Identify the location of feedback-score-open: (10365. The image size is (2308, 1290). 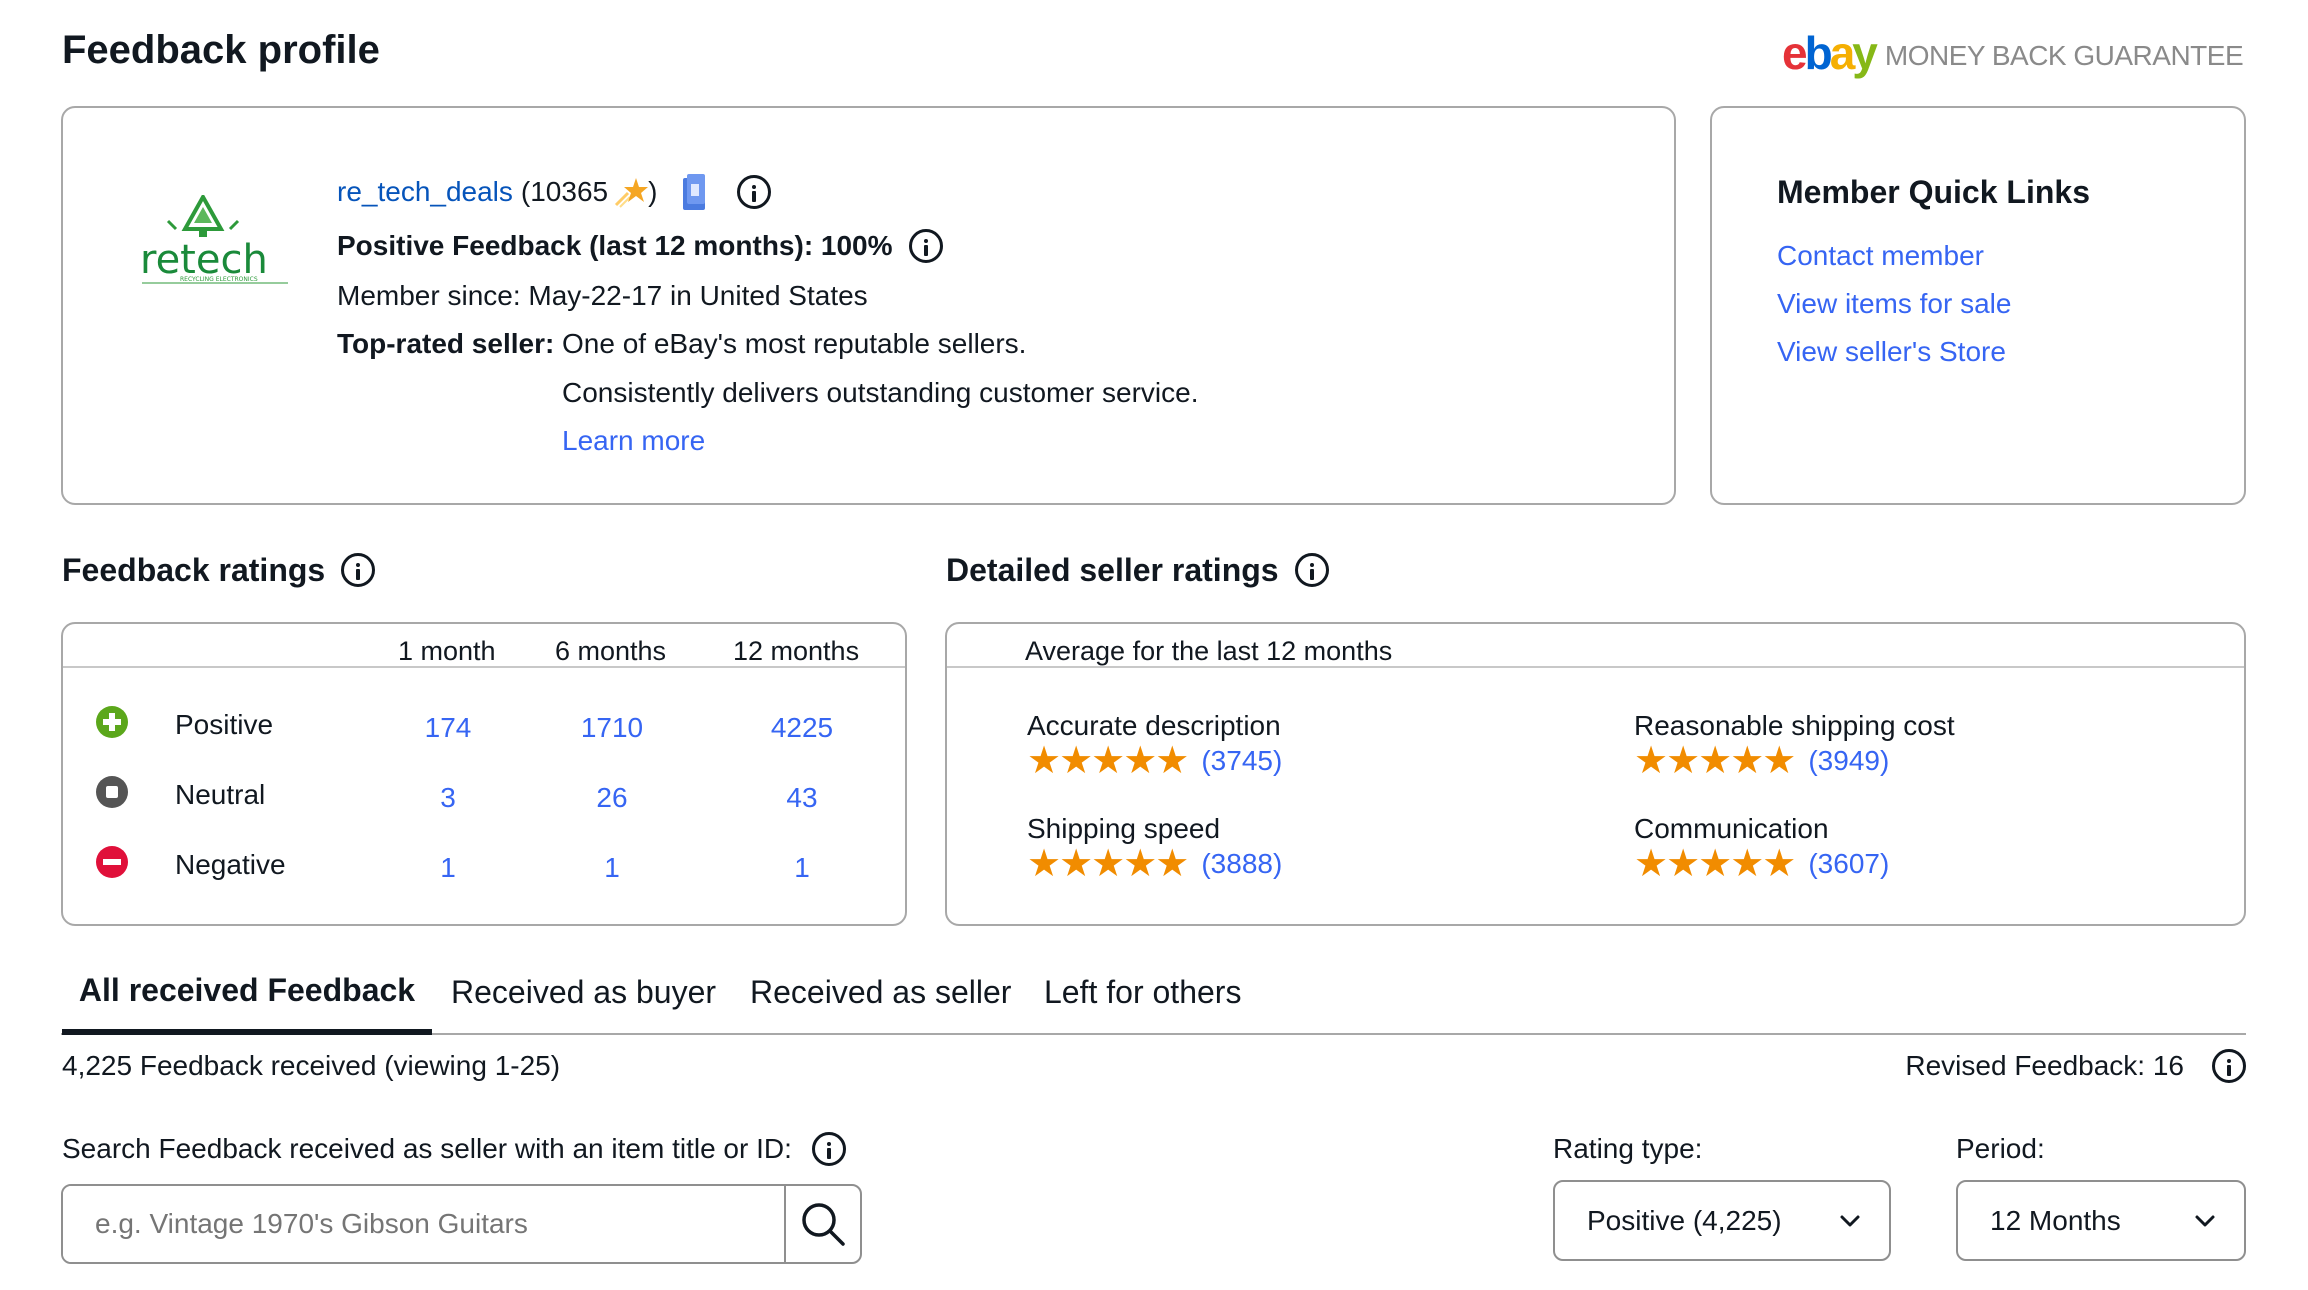
(564, 191).